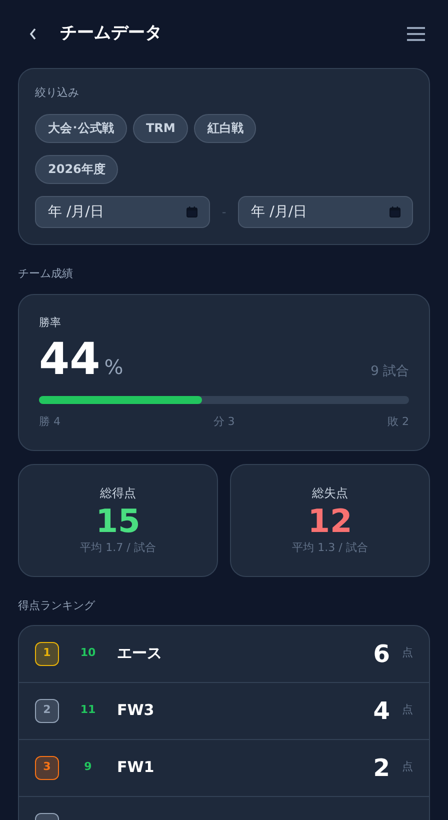  Describe the element at coordinates (47, 710) in the screenshot. I see `rank-badge: 2` at that location.